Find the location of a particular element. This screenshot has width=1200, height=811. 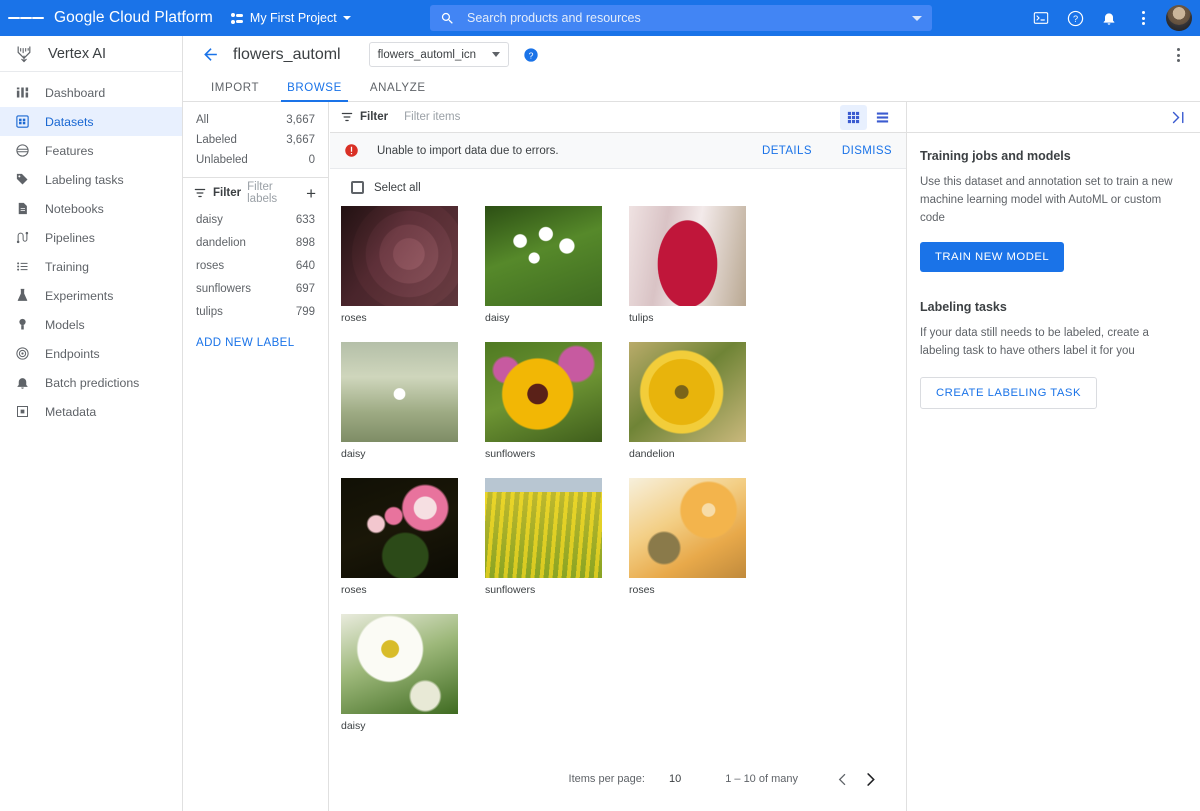

sidebar-item-labeling-tasks: Labeling tasks is located at coordinates (91, 179).